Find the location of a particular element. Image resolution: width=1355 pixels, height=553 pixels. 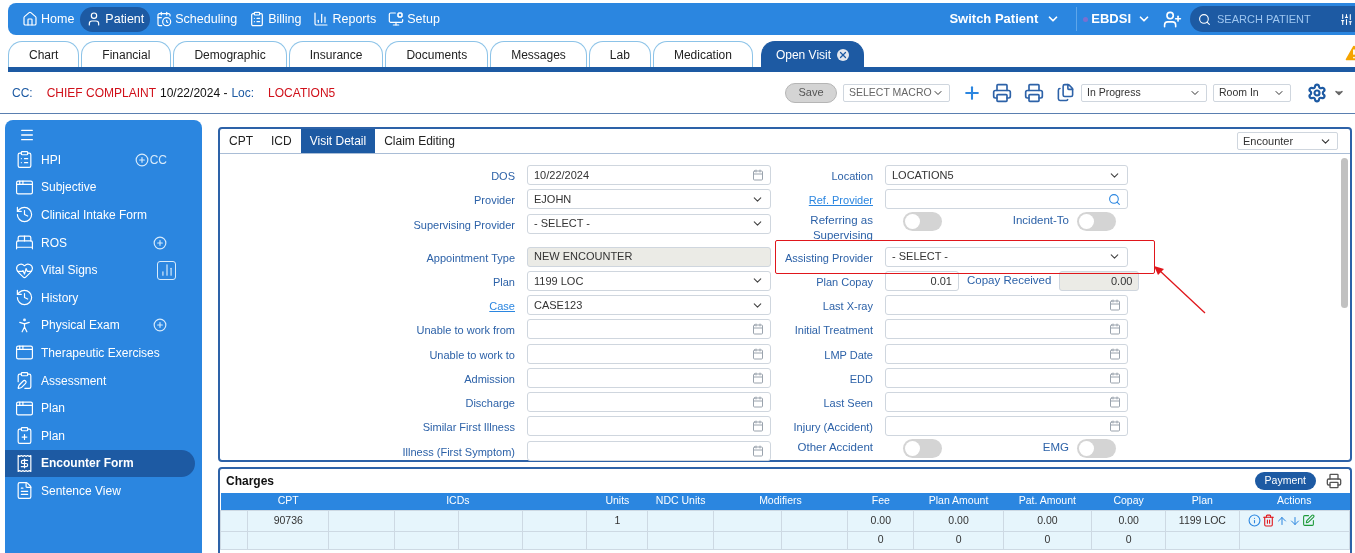

sidebar-item: Clinical Intake Form is located at coordinates (100, 215).